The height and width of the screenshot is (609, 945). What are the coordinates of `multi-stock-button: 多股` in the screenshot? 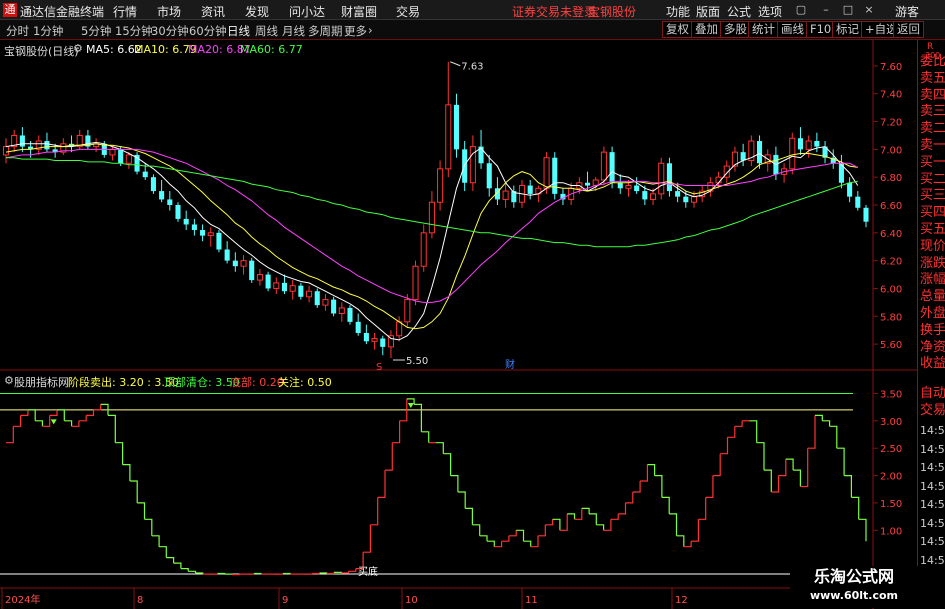 It's located at (735, 29).